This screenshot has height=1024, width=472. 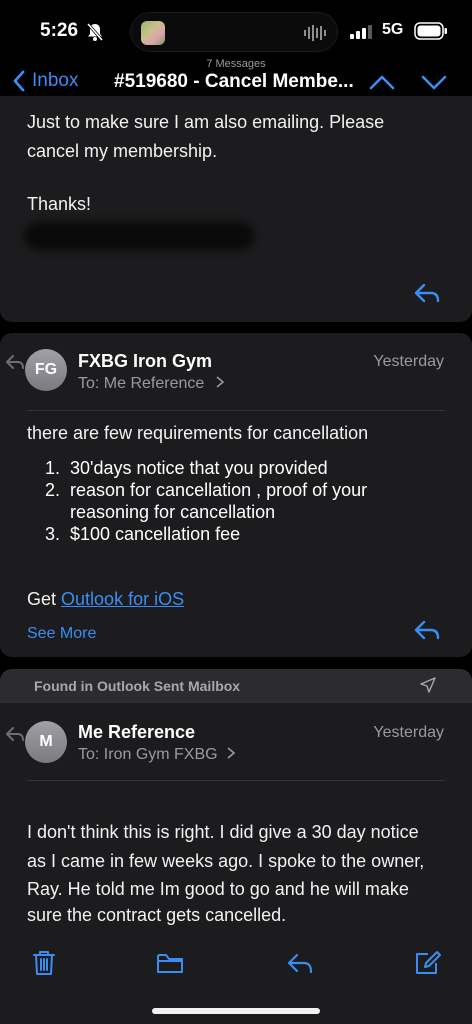 I want to click on folder-icon, so click(x=170, y=963).